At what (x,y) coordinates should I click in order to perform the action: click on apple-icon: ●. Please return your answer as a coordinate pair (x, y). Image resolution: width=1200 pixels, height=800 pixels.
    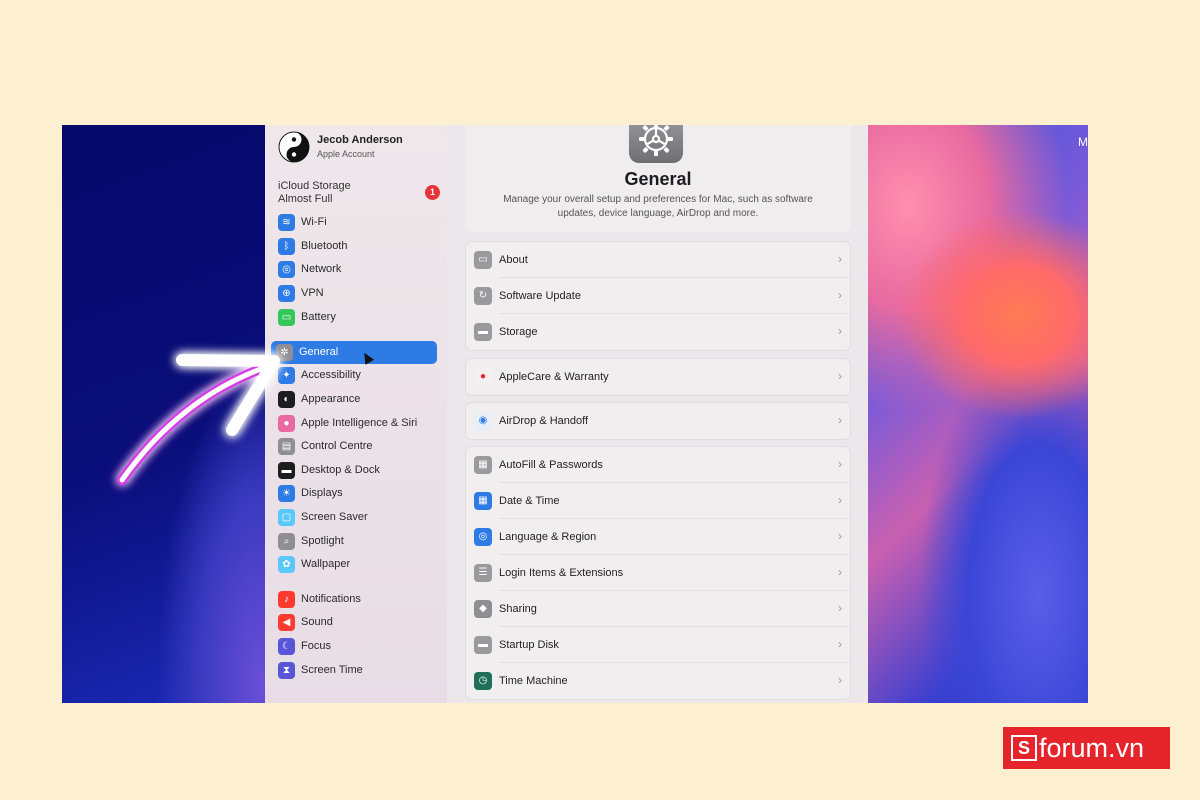
    Looking at the image, I should click on (483, 377).